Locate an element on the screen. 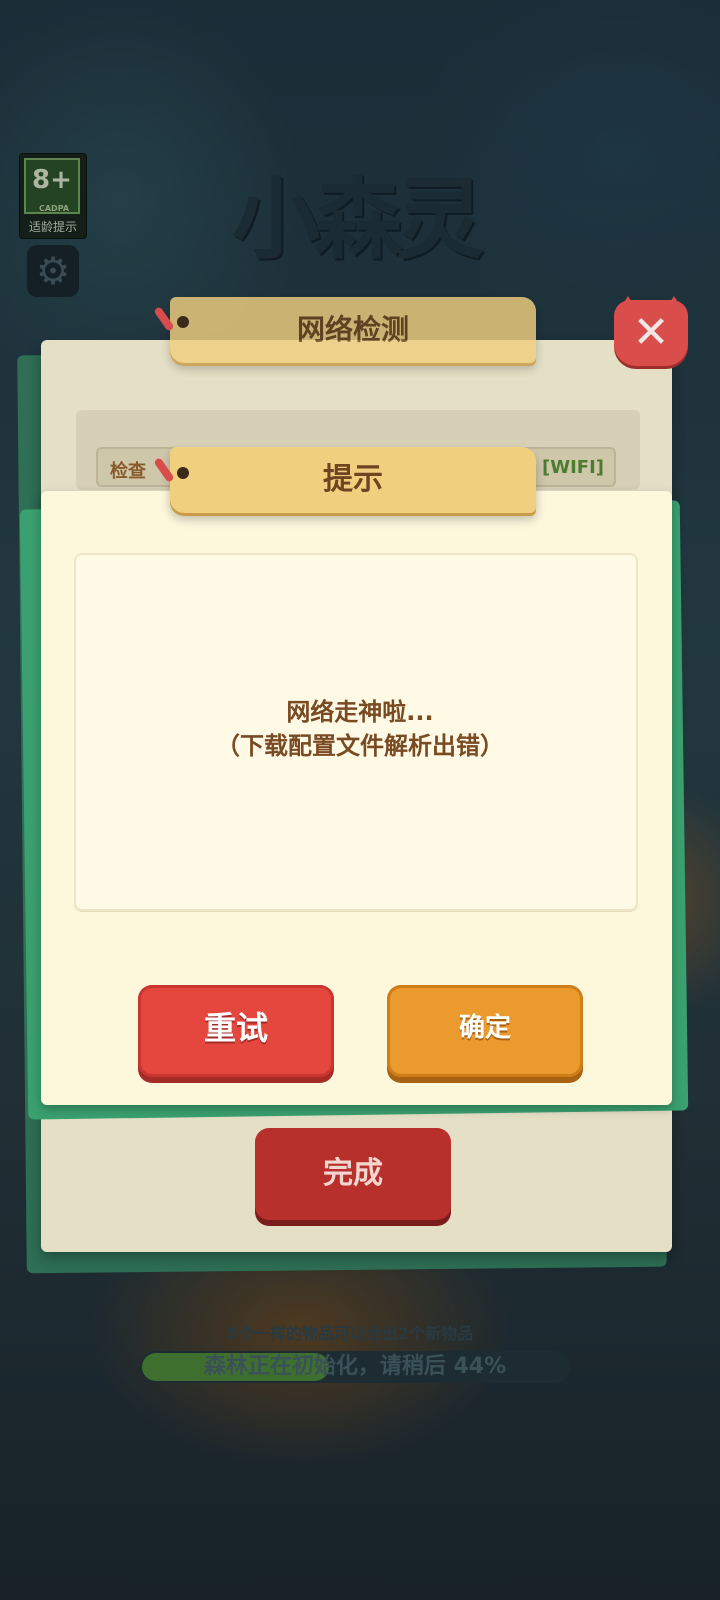  loading-progress-bar: 森林正在初始化，请稍后 44% is located at coordinates (355, 1367).